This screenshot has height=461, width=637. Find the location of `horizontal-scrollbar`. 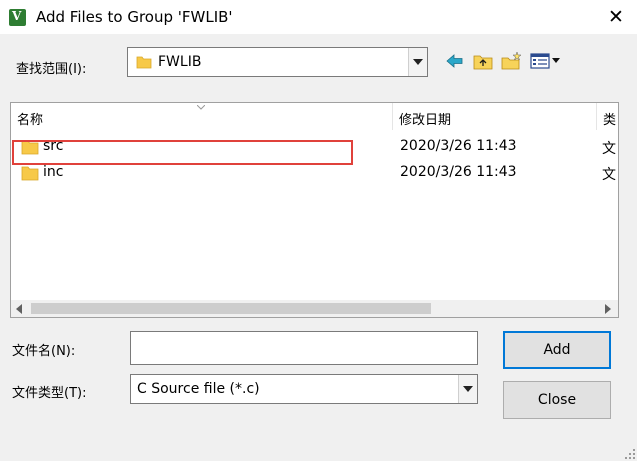

horizontal-scrollbar is located at coordinates (314, 308).